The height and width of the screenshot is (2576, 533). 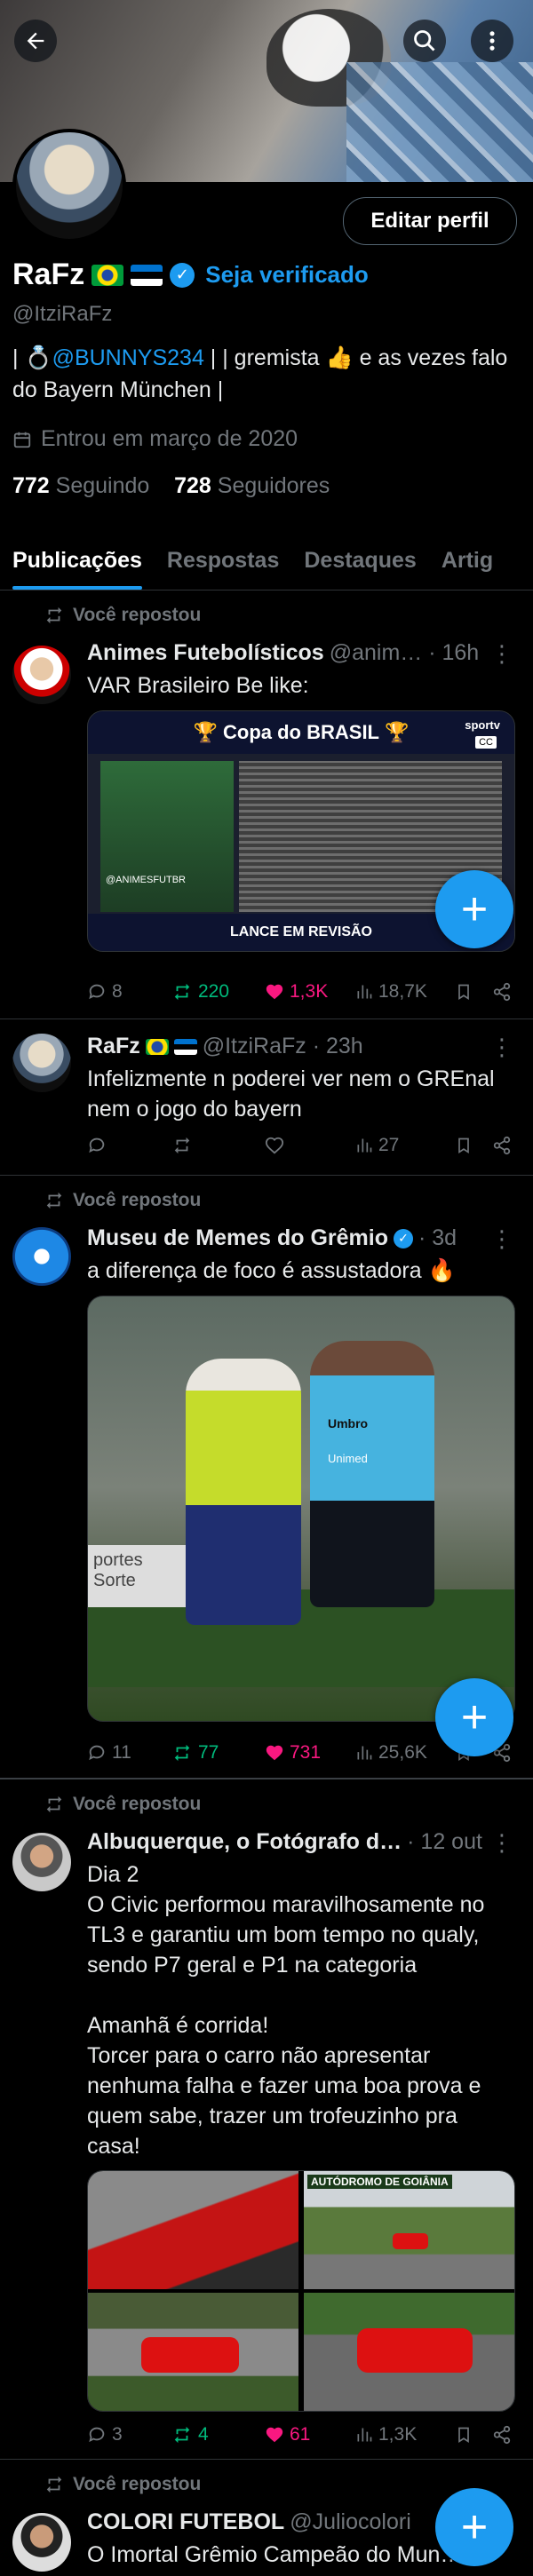 What do you see at coordinates (274, 1145) in the screenshot?
I see `heart-outline-icon` at bounding box center [274, 1145].